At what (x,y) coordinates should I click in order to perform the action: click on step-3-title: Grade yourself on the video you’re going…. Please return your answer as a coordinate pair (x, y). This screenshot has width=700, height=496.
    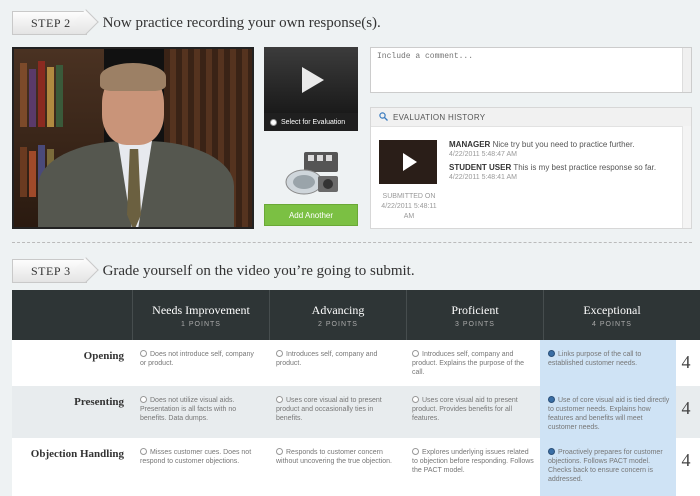
    Looking at the image, I should click on (258, 270).